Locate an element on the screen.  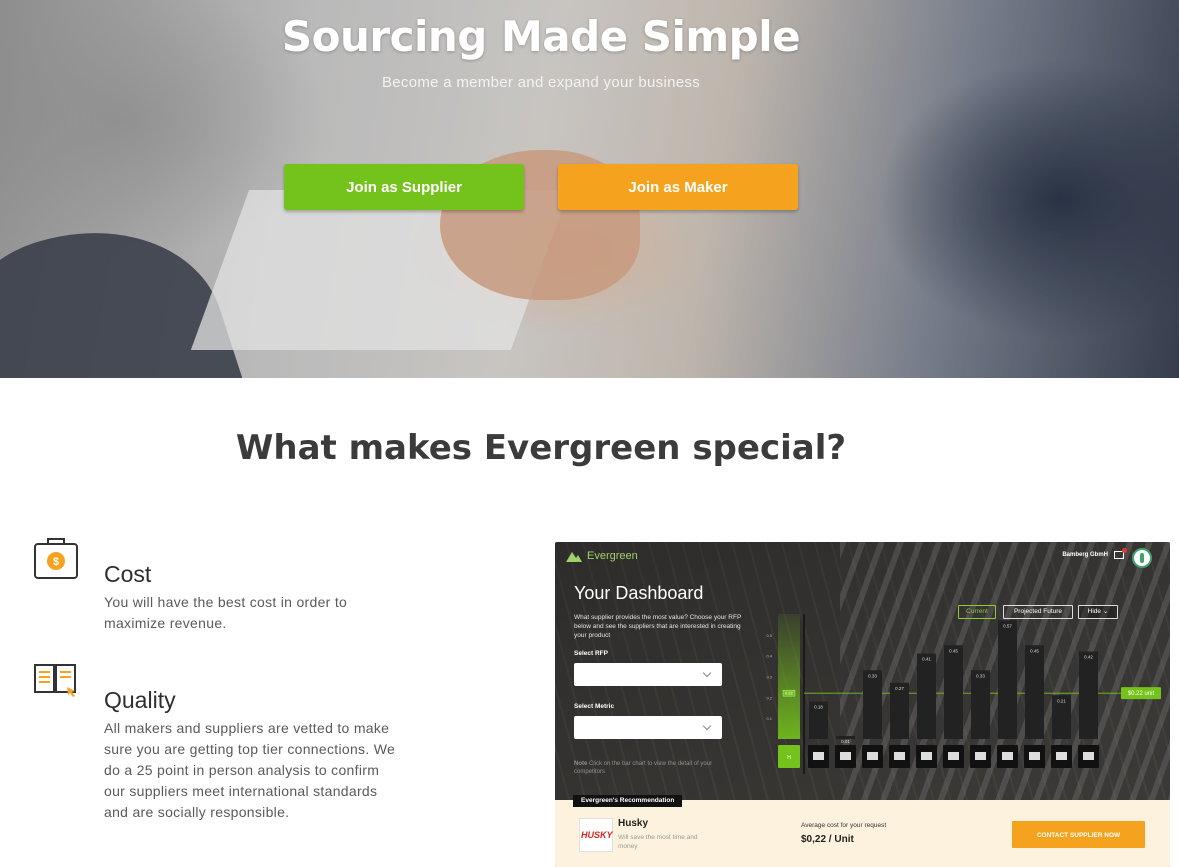
bar-value-label: 0.27 is located at coordinates (899, 688).